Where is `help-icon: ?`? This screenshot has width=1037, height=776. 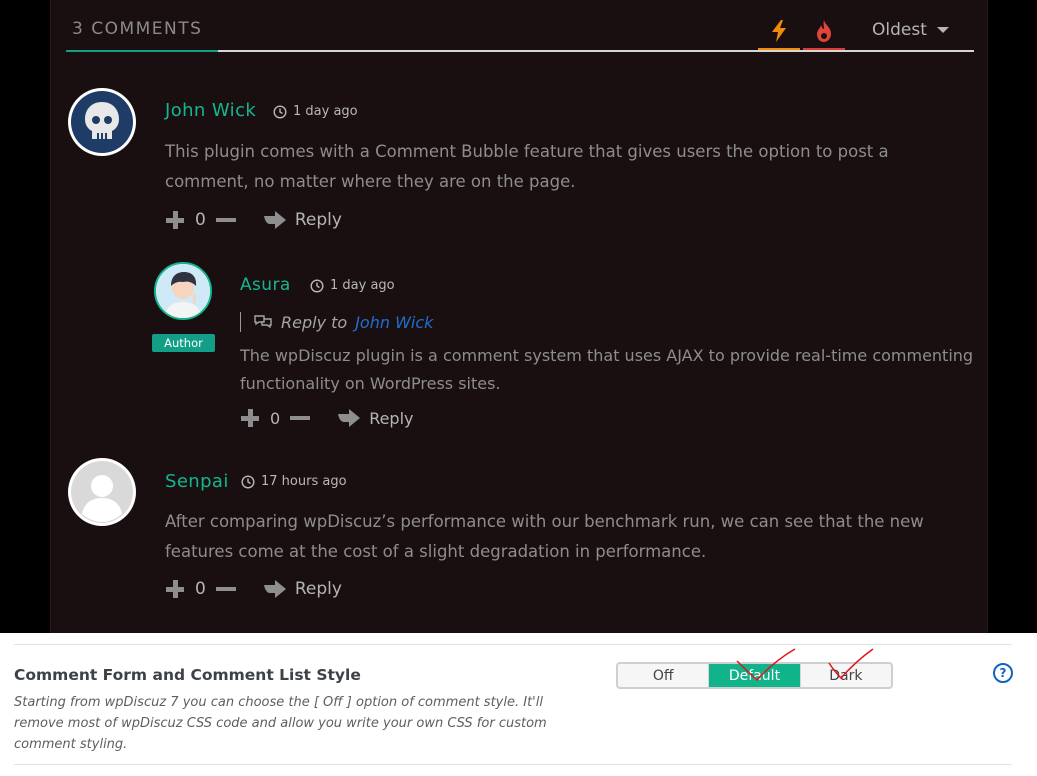
help-icon: ? is located at coordinates (1003, 673).